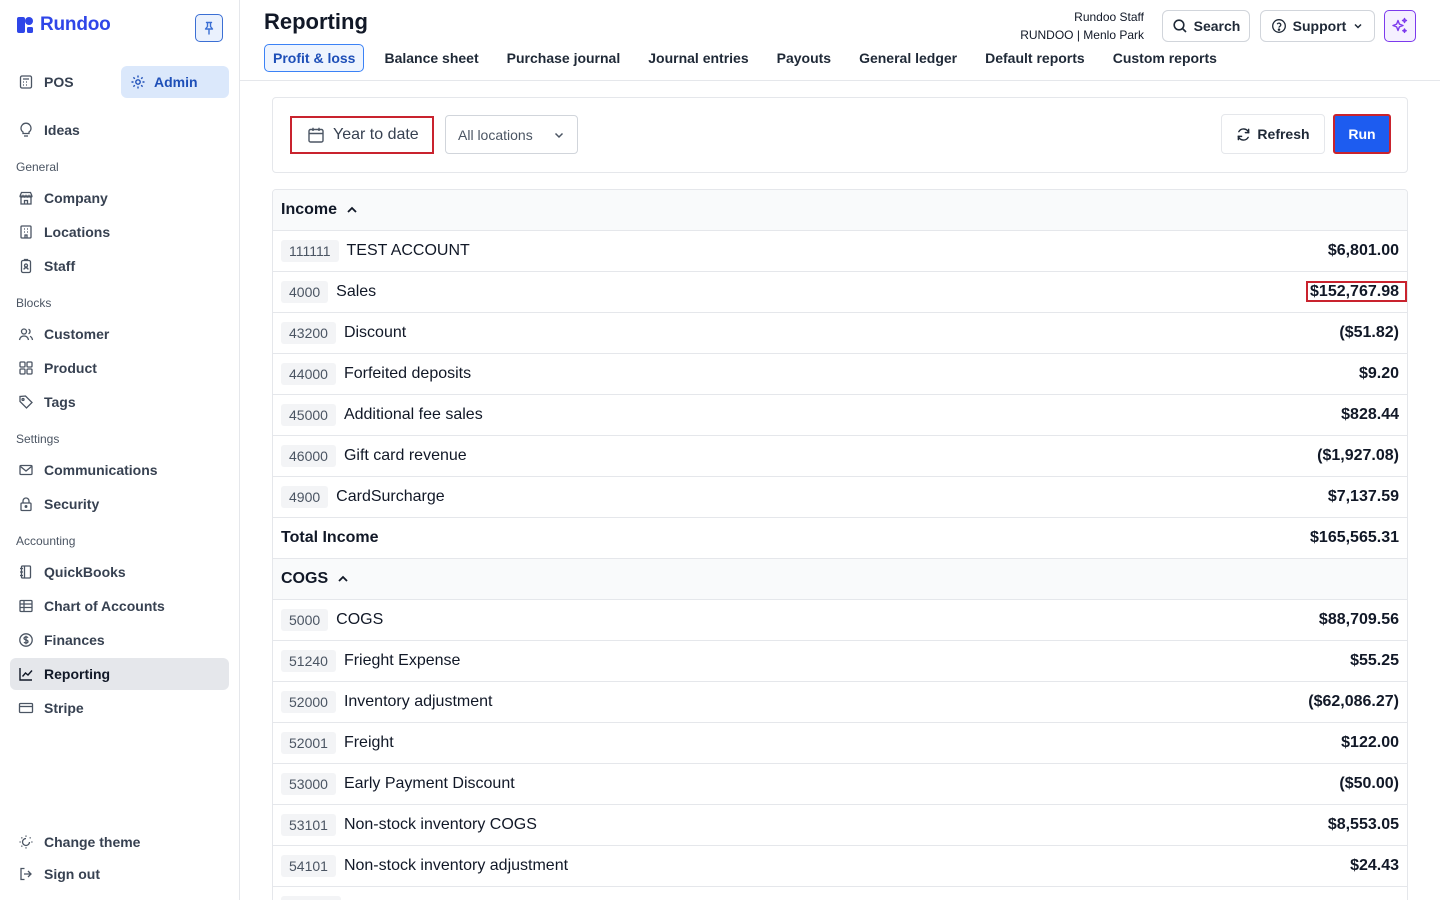 Image resolution: width=1440 pixels, height=900 pixels. I want to click on account-code: 53101, so click(308, 825).